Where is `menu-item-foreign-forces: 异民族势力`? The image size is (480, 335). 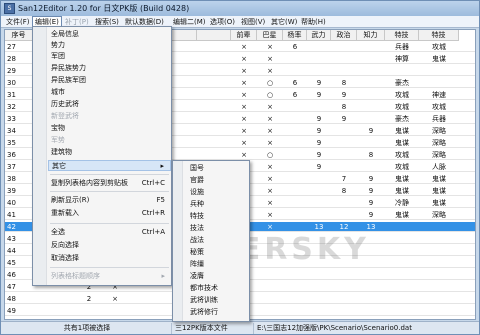
menu-item-foreign-forces: 异民族势力 is located at coordinates (109, 68).